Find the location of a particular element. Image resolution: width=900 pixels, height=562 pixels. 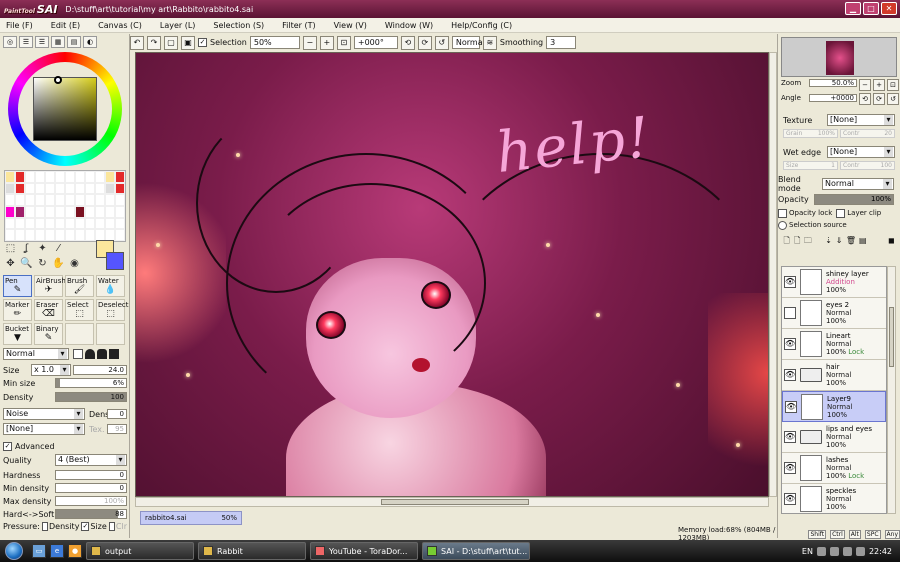

nav-fit-icon: ⊡ is located at coordinates (893, 85).